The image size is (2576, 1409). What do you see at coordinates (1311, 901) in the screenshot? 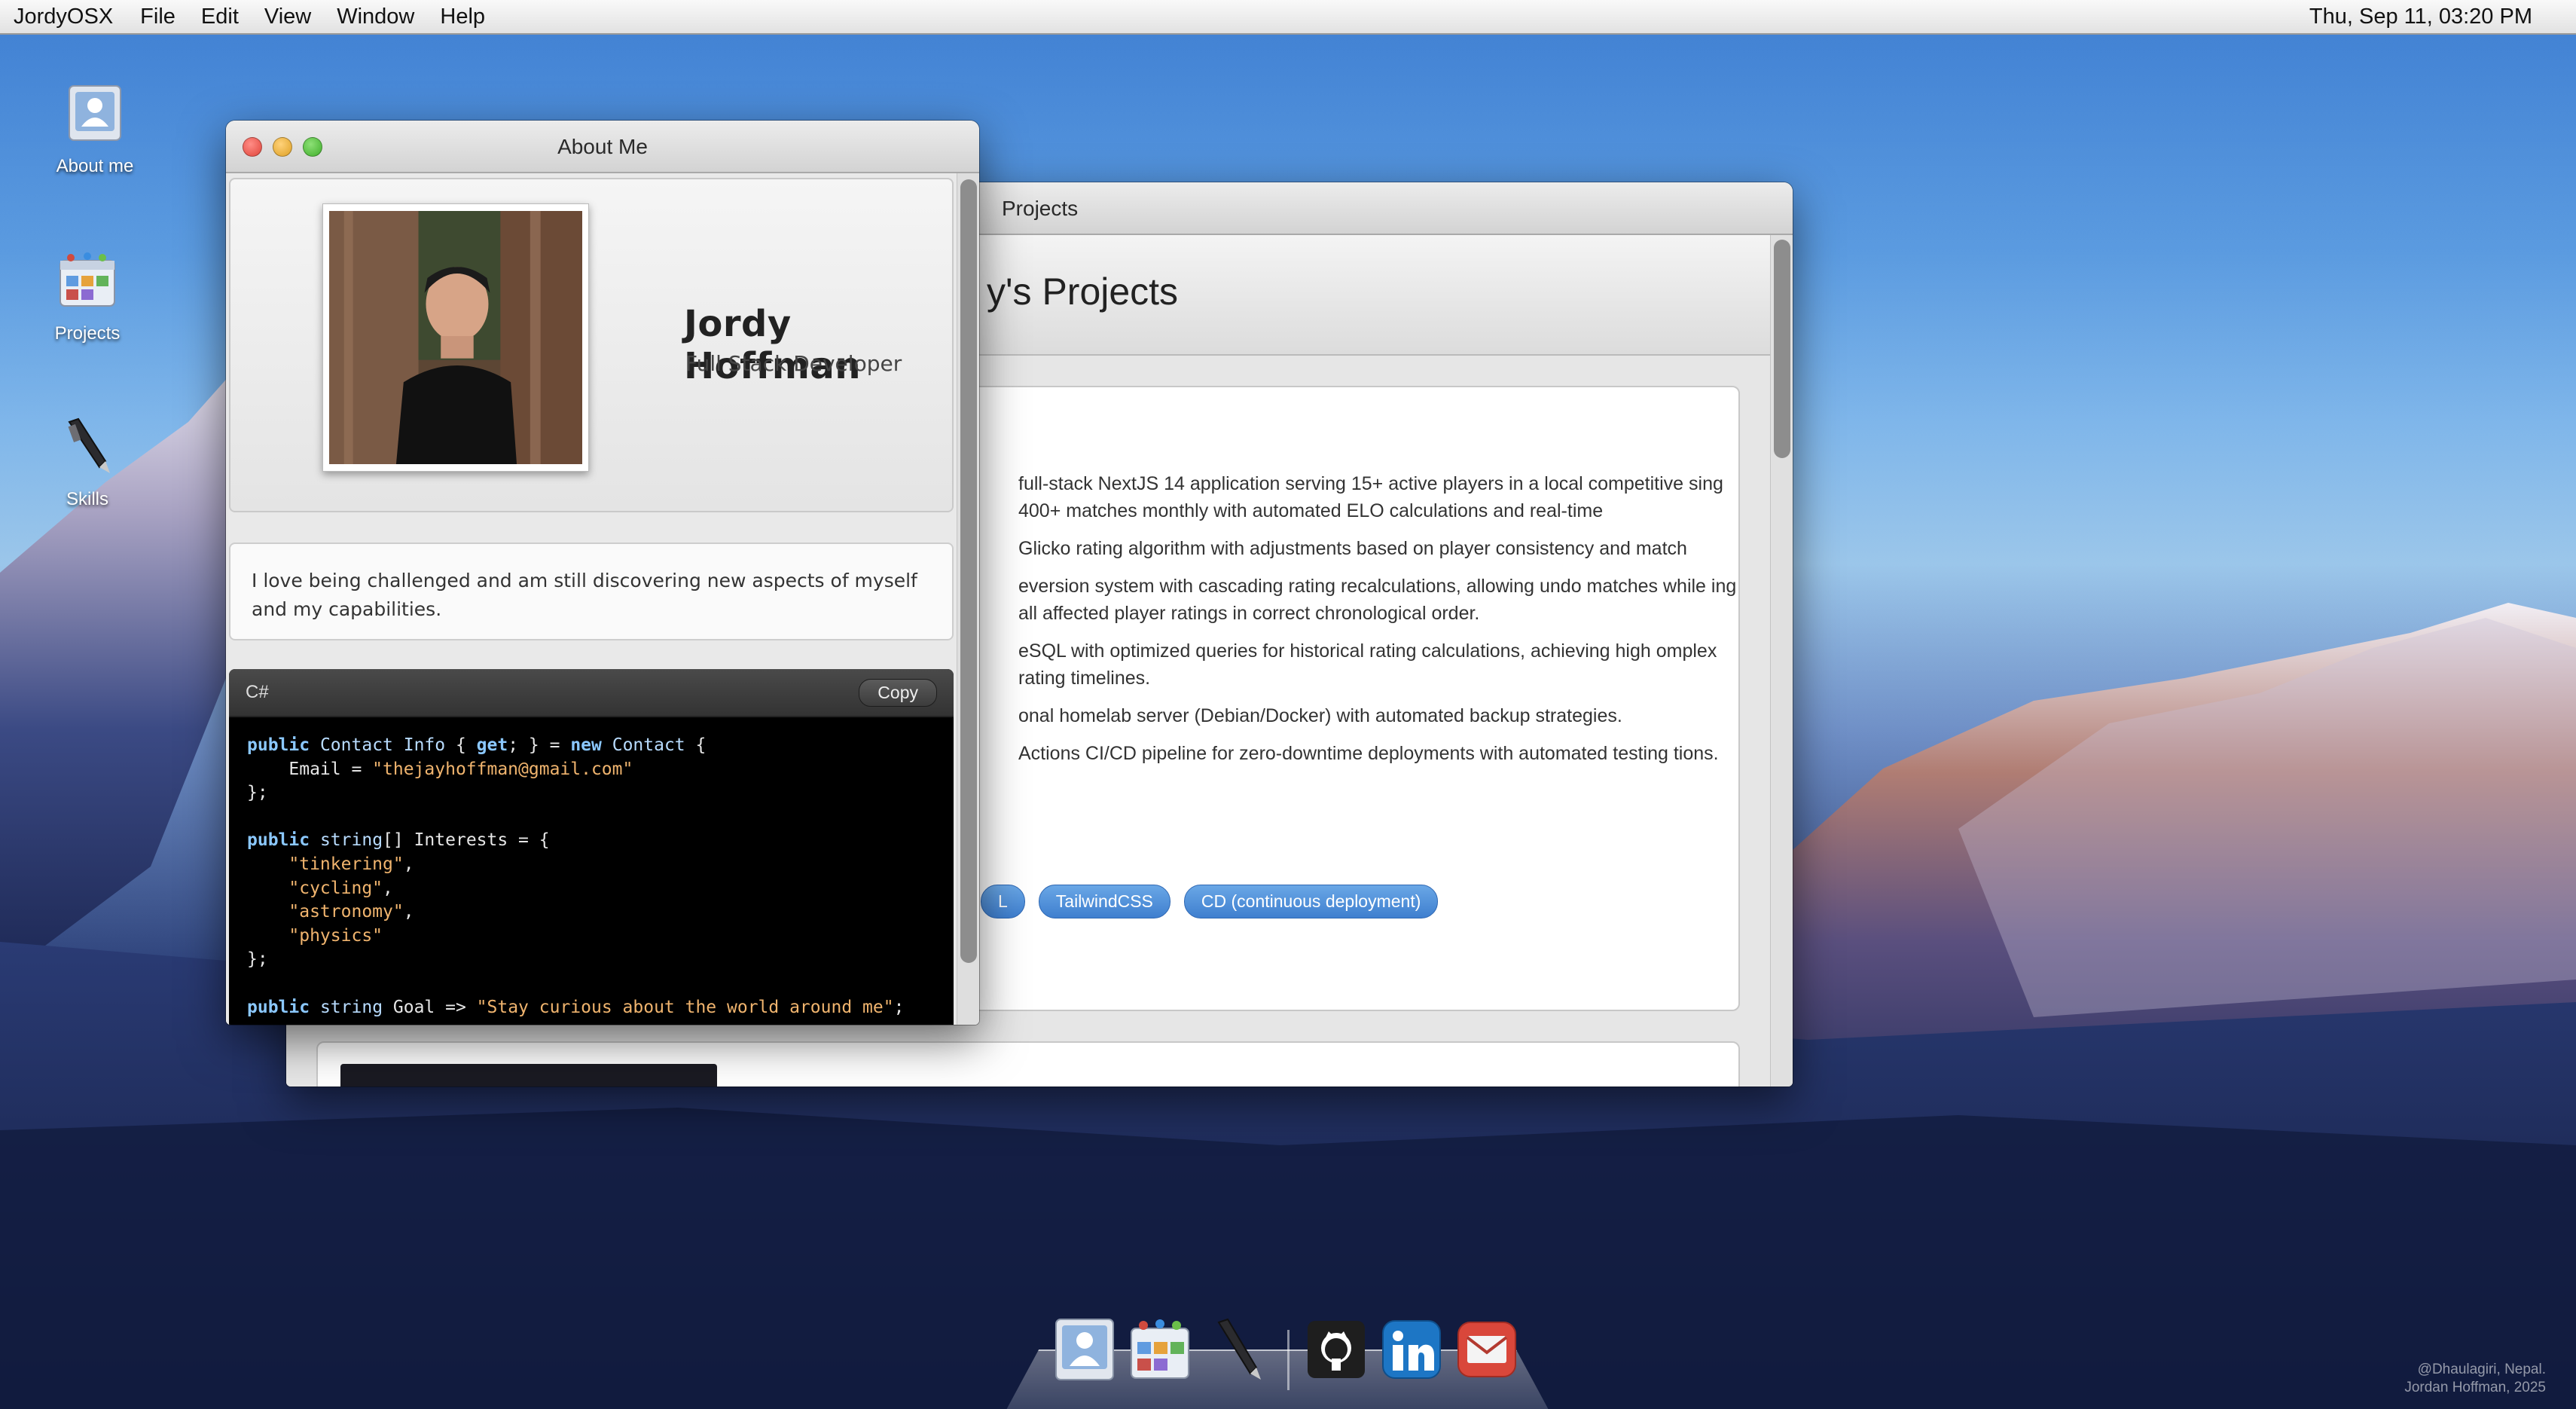
I see `tech-tag: CD (continuous deployment)` at bounding box center [1311, 901].